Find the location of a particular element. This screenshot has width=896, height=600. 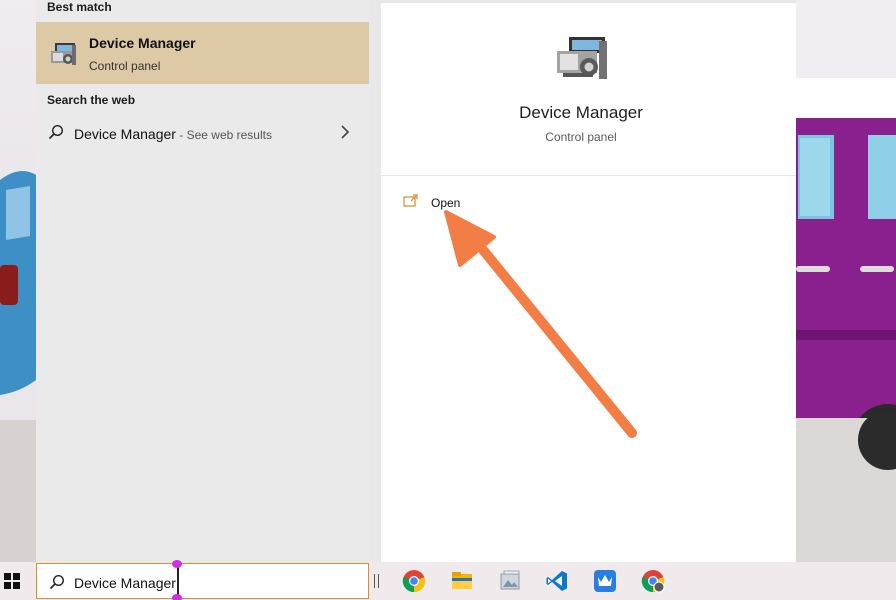

purple-van-image is located at coordinates (846, 281).